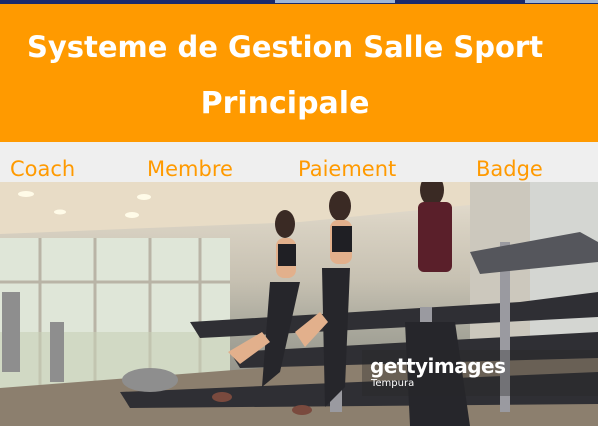  What do you see at coordinates (285, 103) in the screenshot?
I see `page-title-line2: Principale` at bounding box center [285, 103].